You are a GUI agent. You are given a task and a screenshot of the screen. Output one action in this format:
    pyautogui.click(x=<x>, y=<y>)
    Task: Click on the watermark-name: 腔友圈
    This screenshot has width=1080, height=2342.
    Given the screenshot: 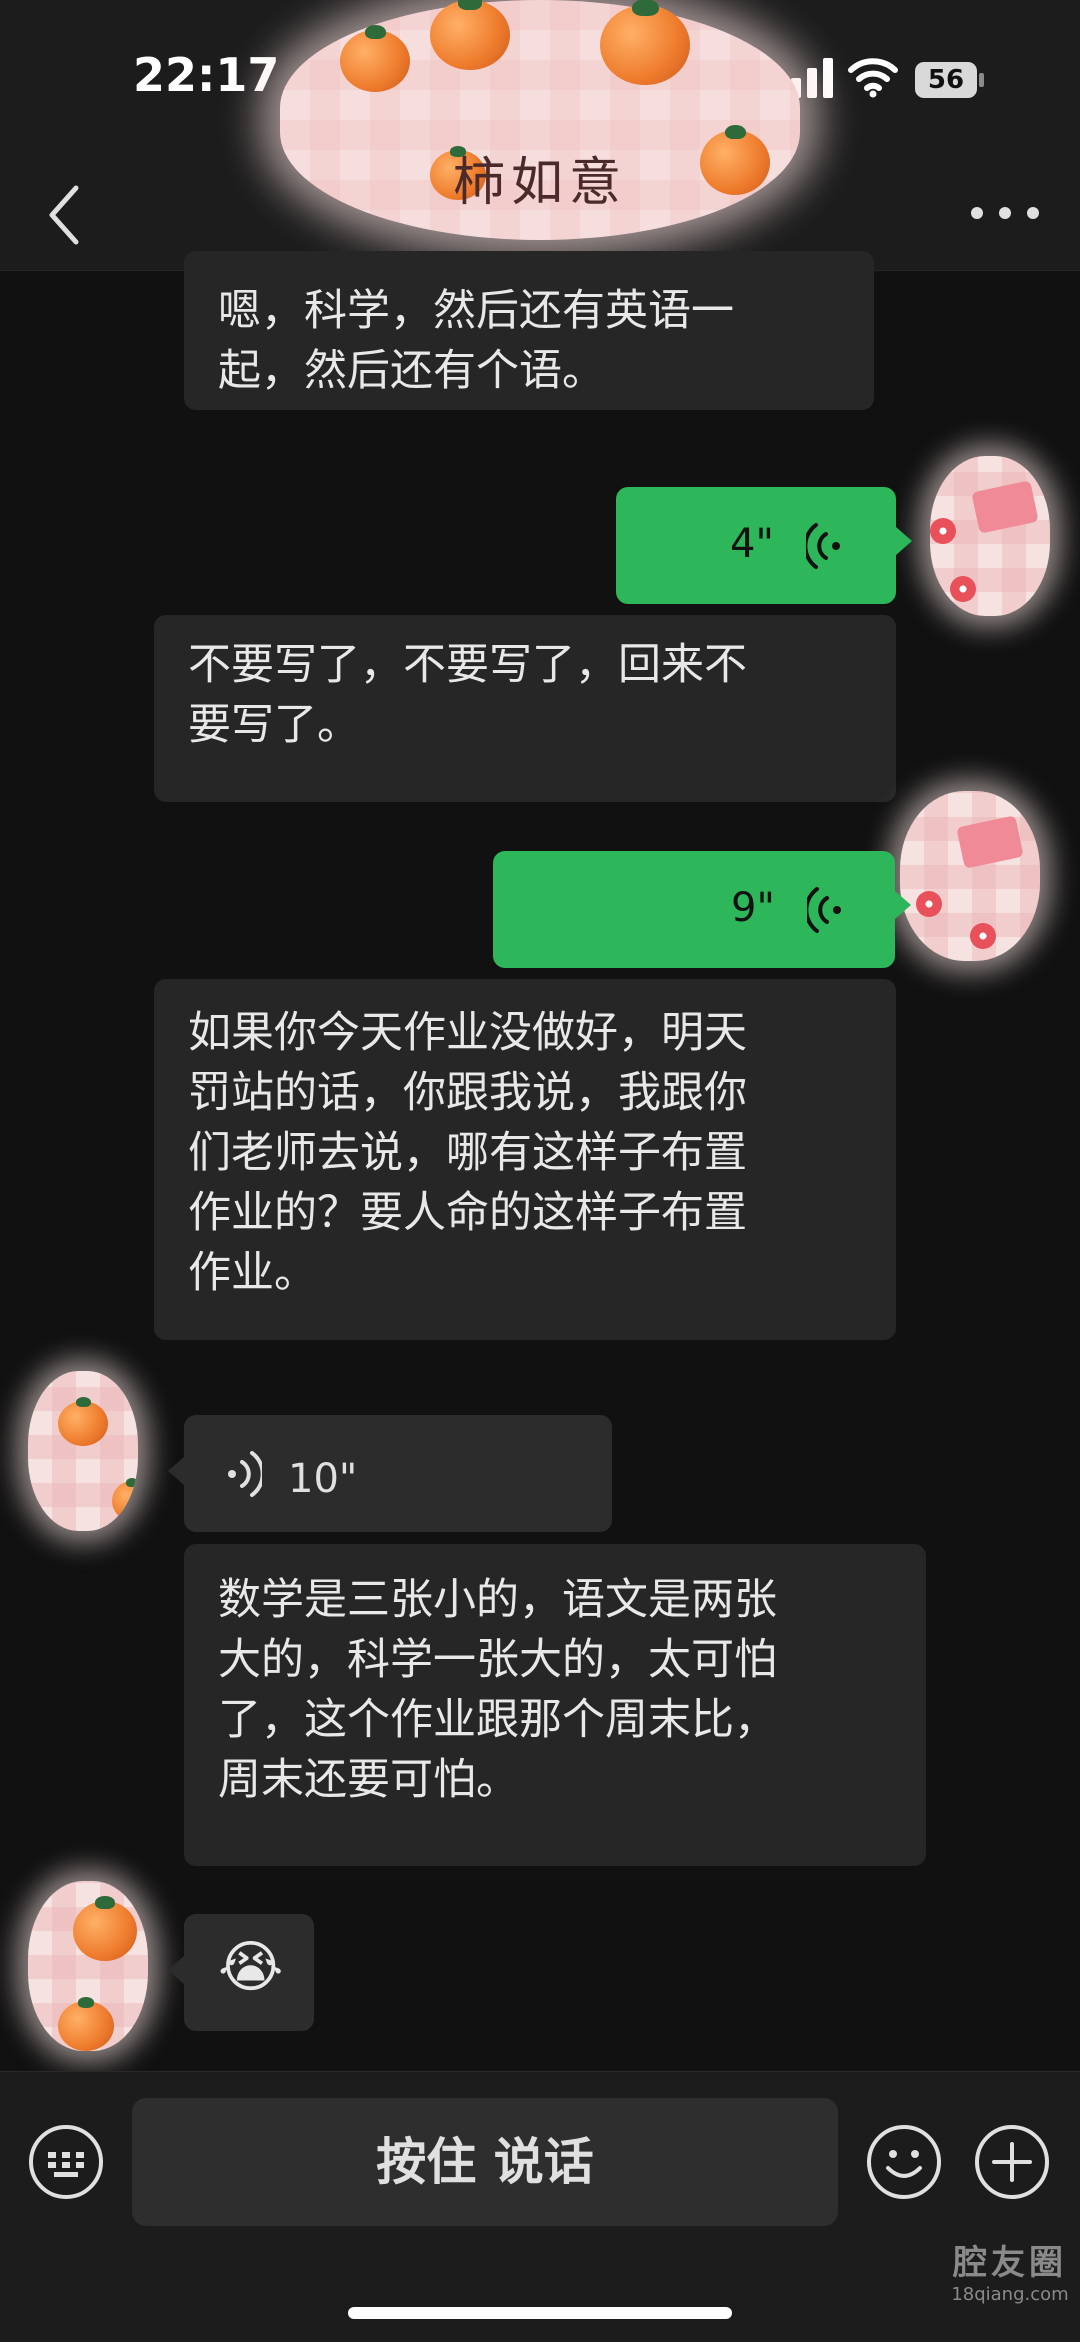 What is the action you would take?
    pyautogui.click(x=1010, y=2263)
    